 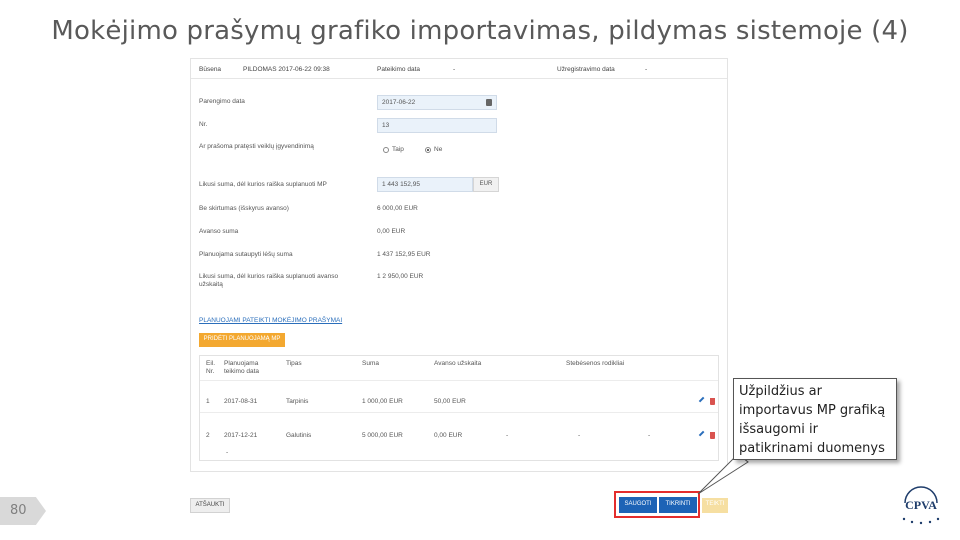 I want to click on advance-excl-value: 6 000,00 EUR, so click(x=397, y=208).